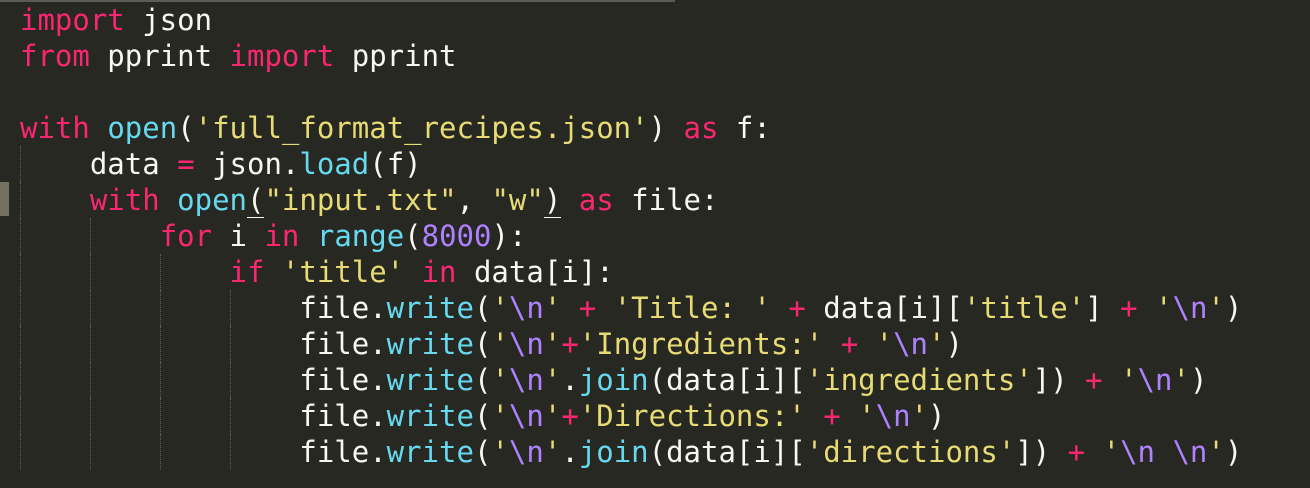 This screenshot has width=1310, height=488. What do you see at coordinates (631, 20) in the screenshot?
I see `code-line: import json` at bounding box center [631, 20].